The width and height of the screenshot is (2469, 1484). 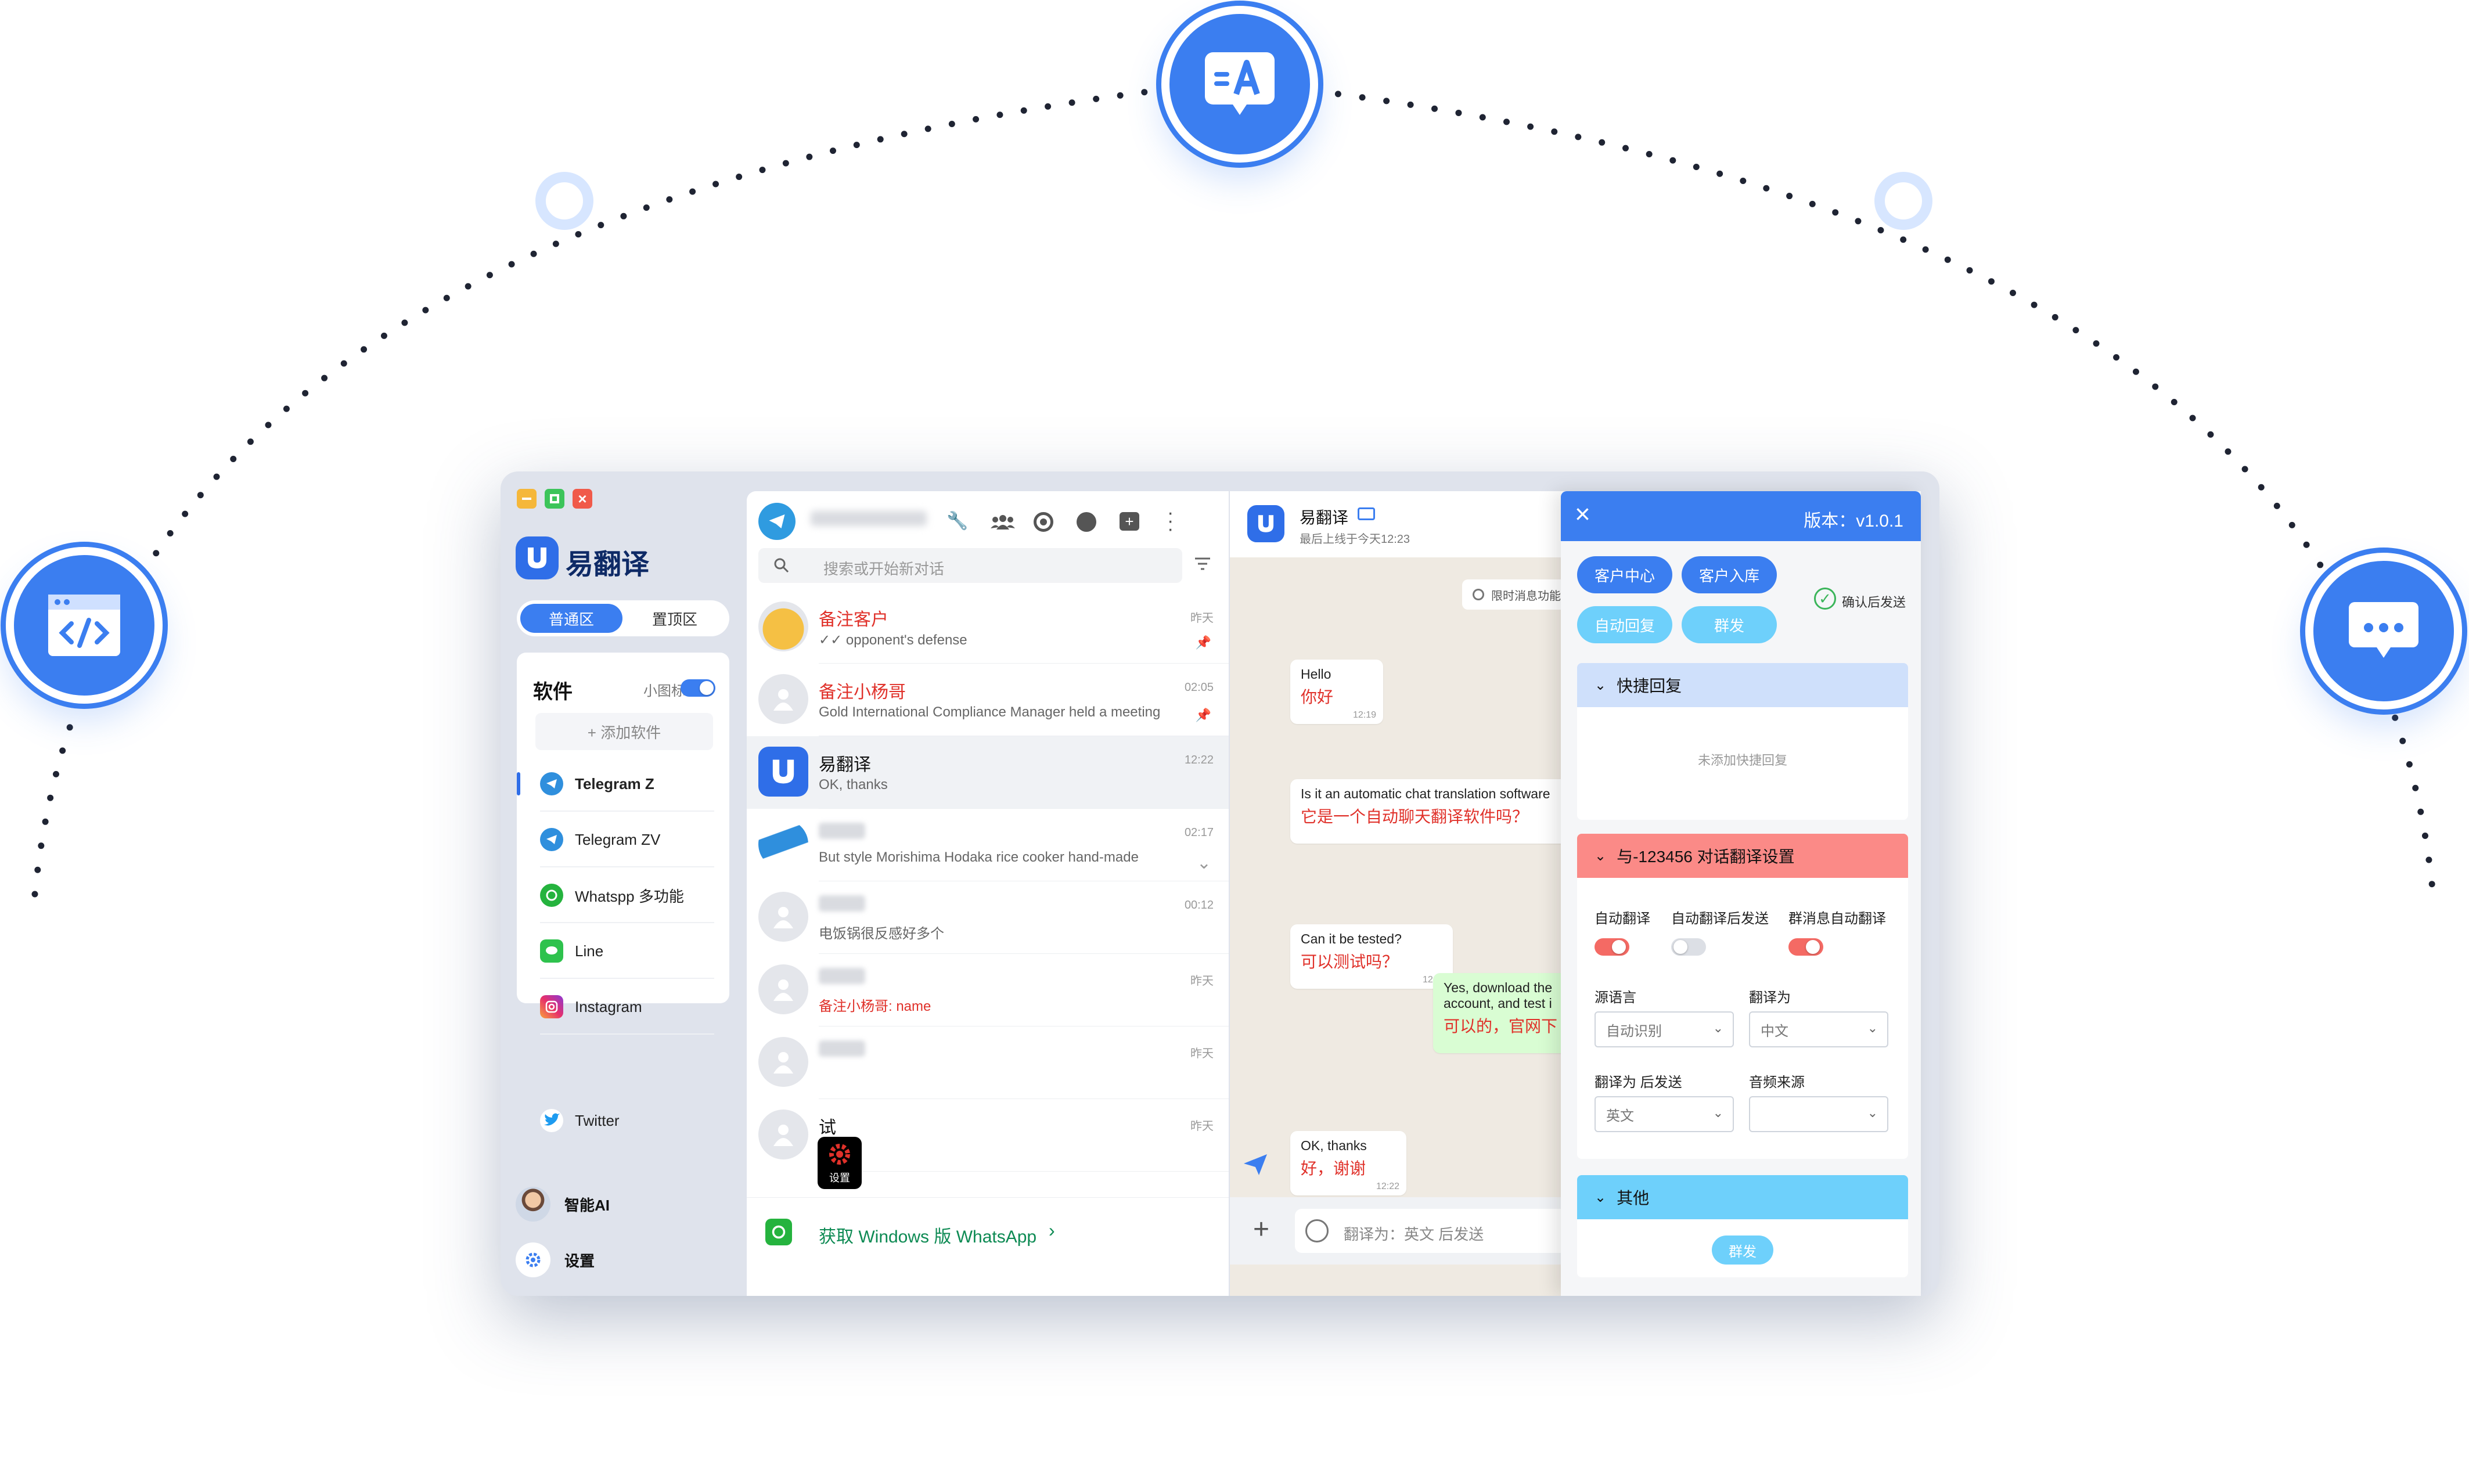 I want to click on confirm-send-label: 确认后发送, so click(x=1874, y=603).